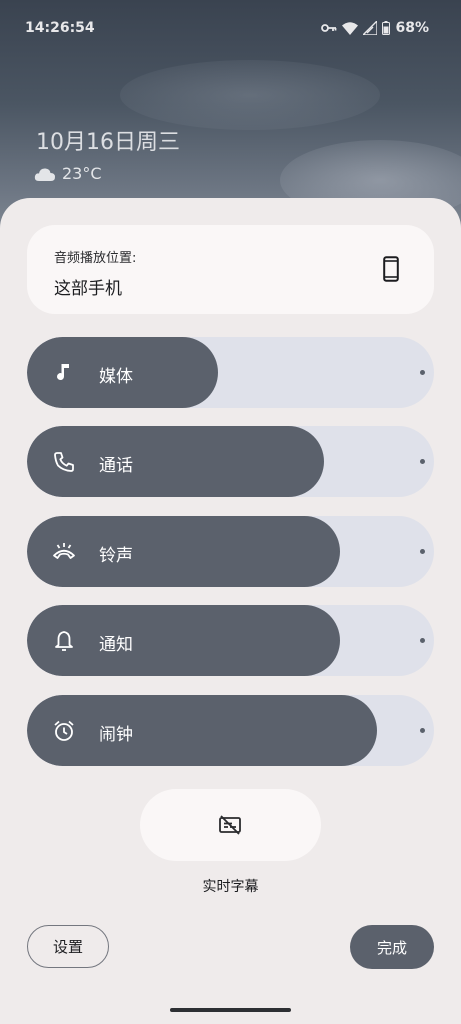  I want to click on battery-icon, so click(386, 28).